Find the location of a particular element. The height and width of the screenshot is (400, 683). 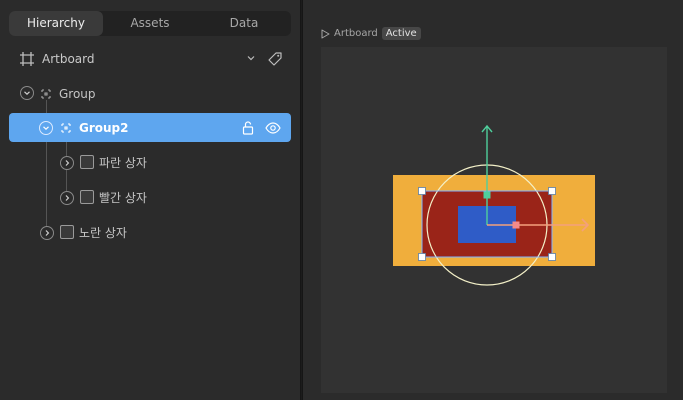

panel-tabs: Hierarchy Assets Data is located at coordinates (150, 23).